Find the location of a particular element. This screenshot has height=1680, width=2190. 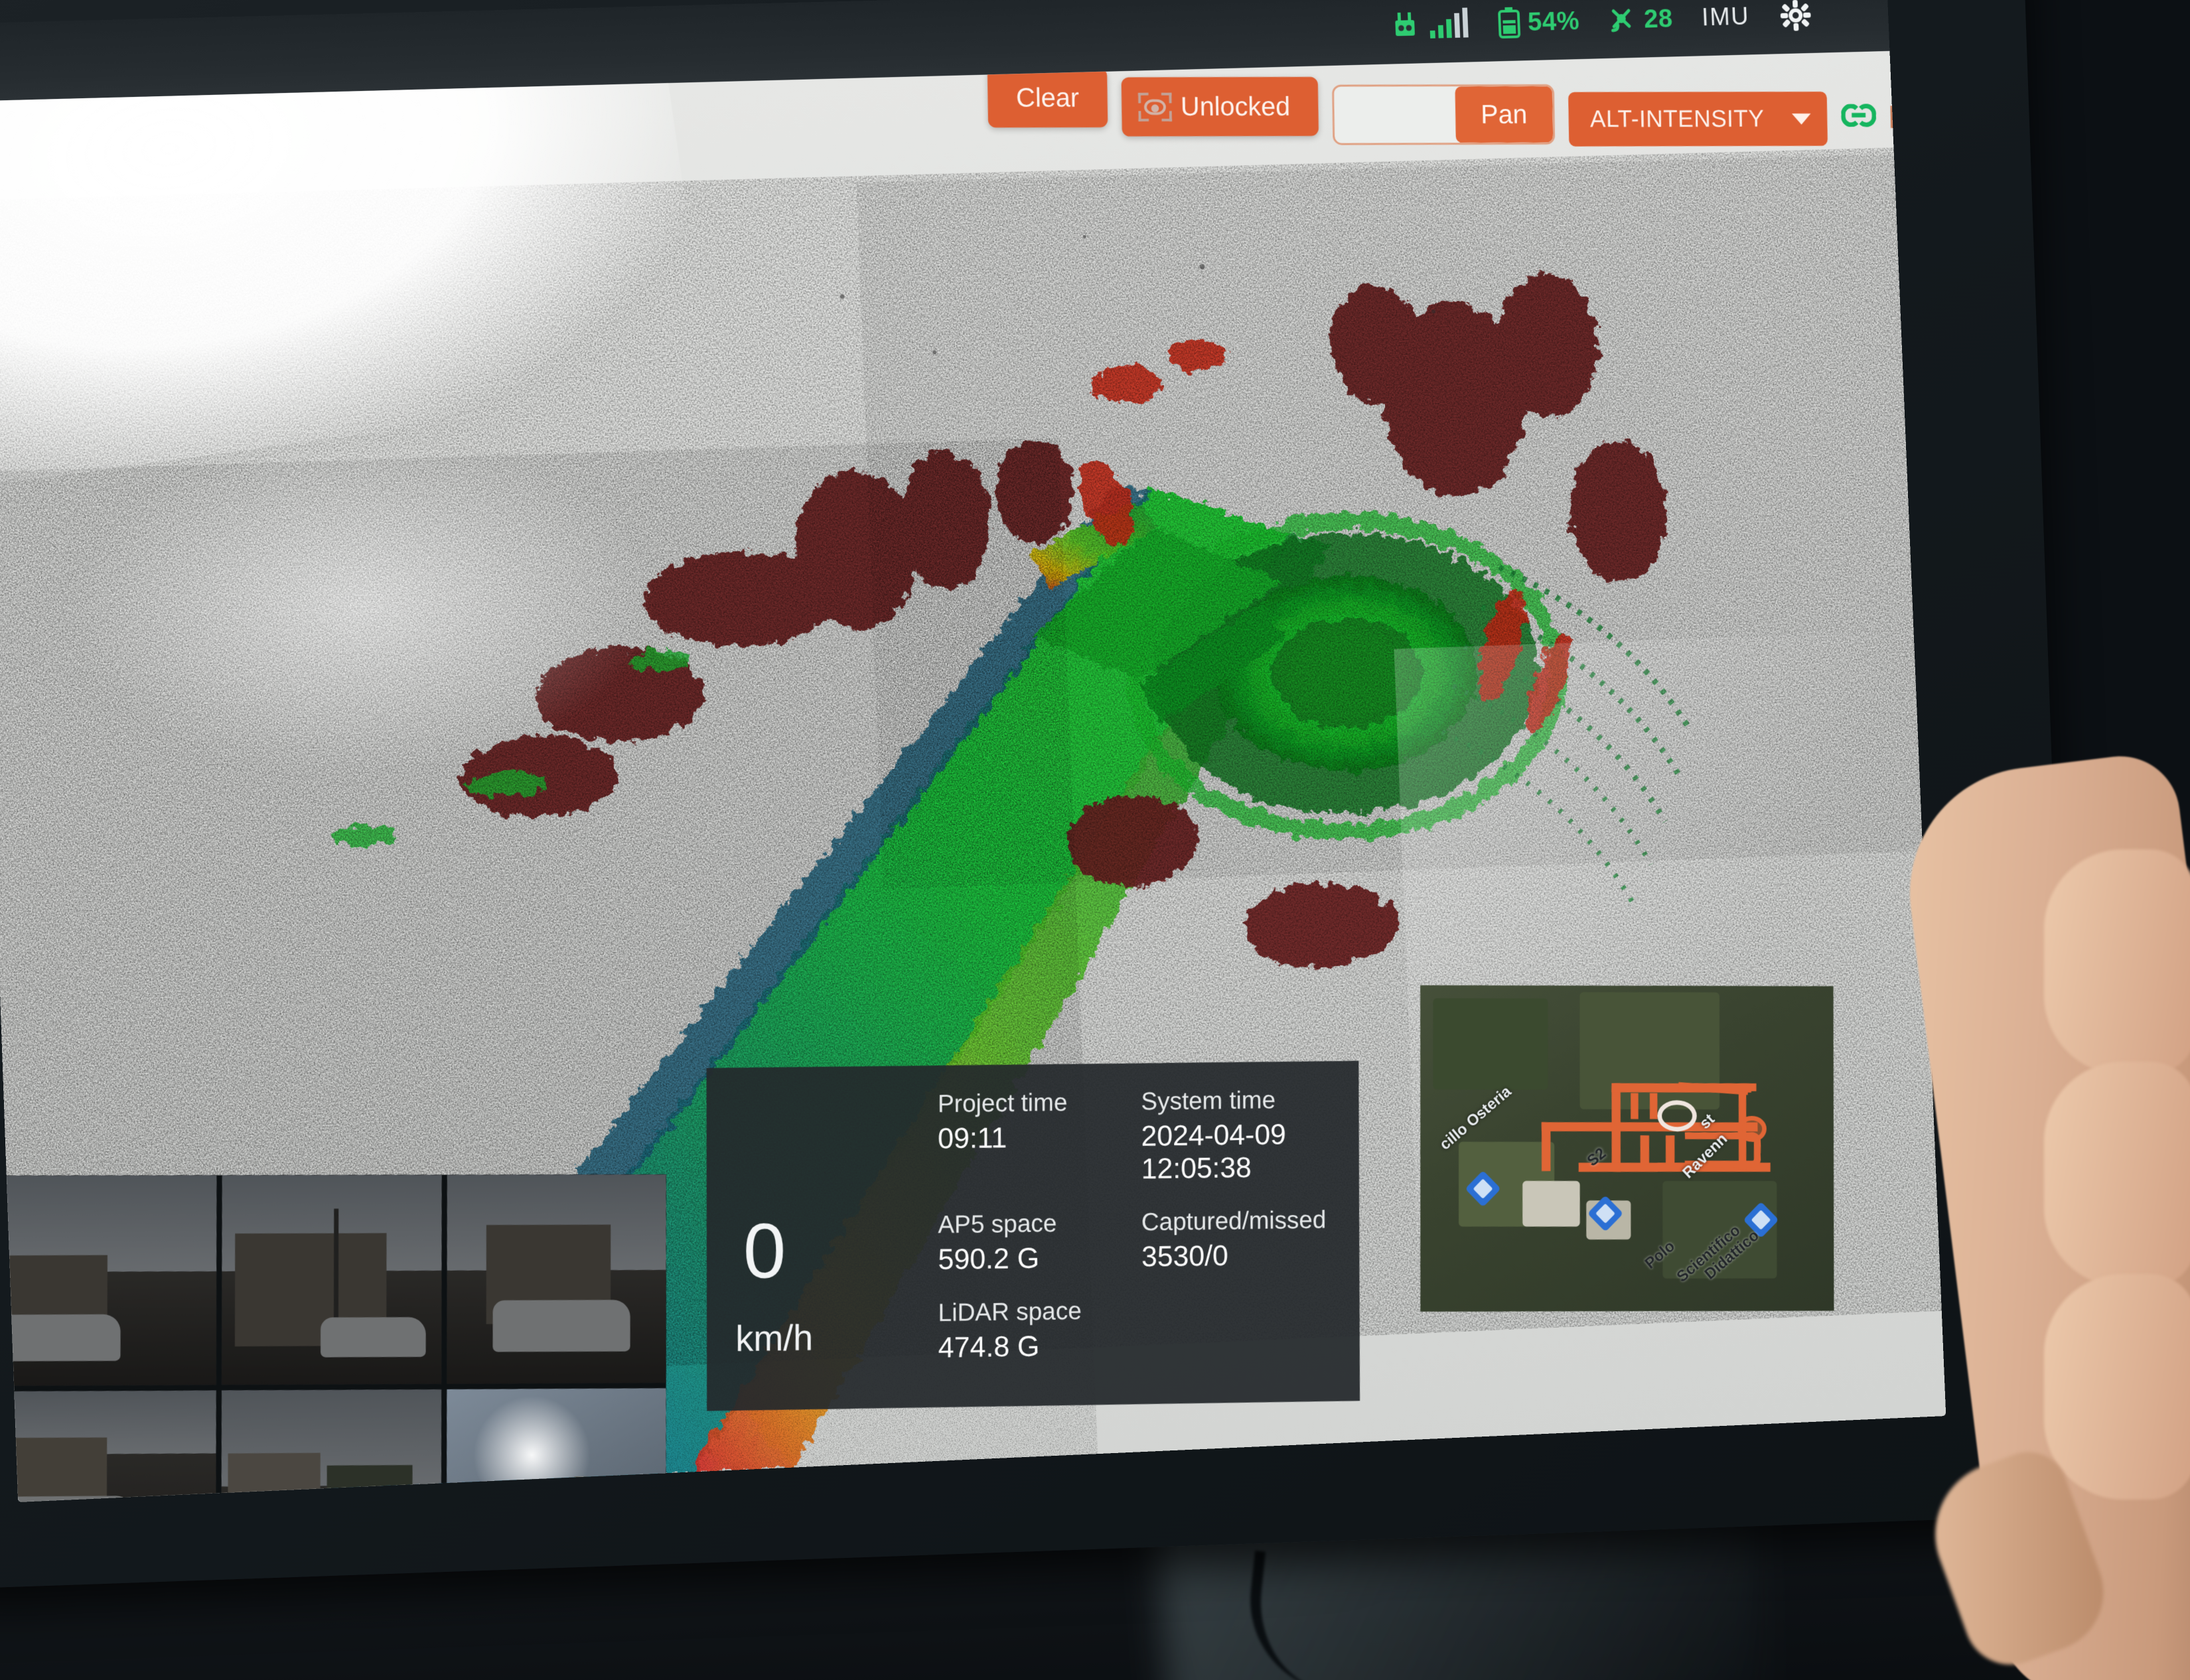

system-time-field: System time 2024-04-09 12:05:38 is located at coordinates (1237, 1145).